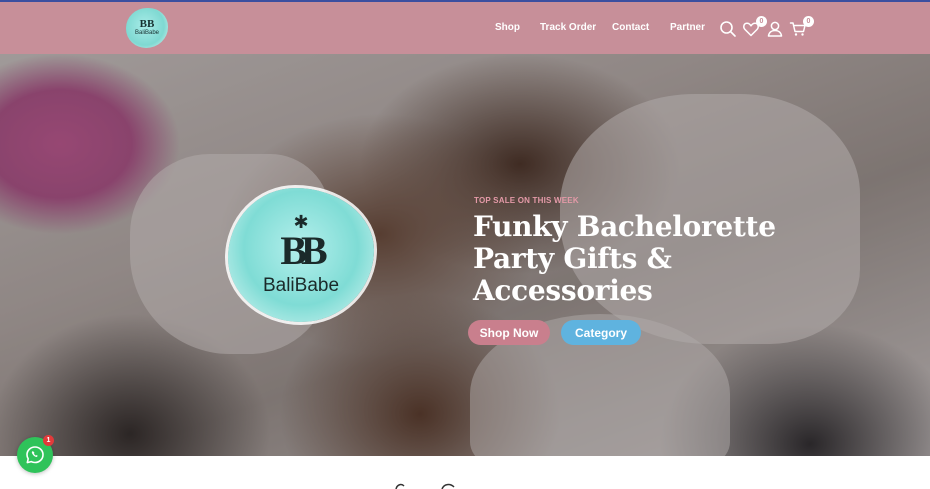 This screenshot has height=489, width=930. Describe the element at coordinates (568, 27) in the screenshot. I see `nav-track-order: Track Order` at that location.